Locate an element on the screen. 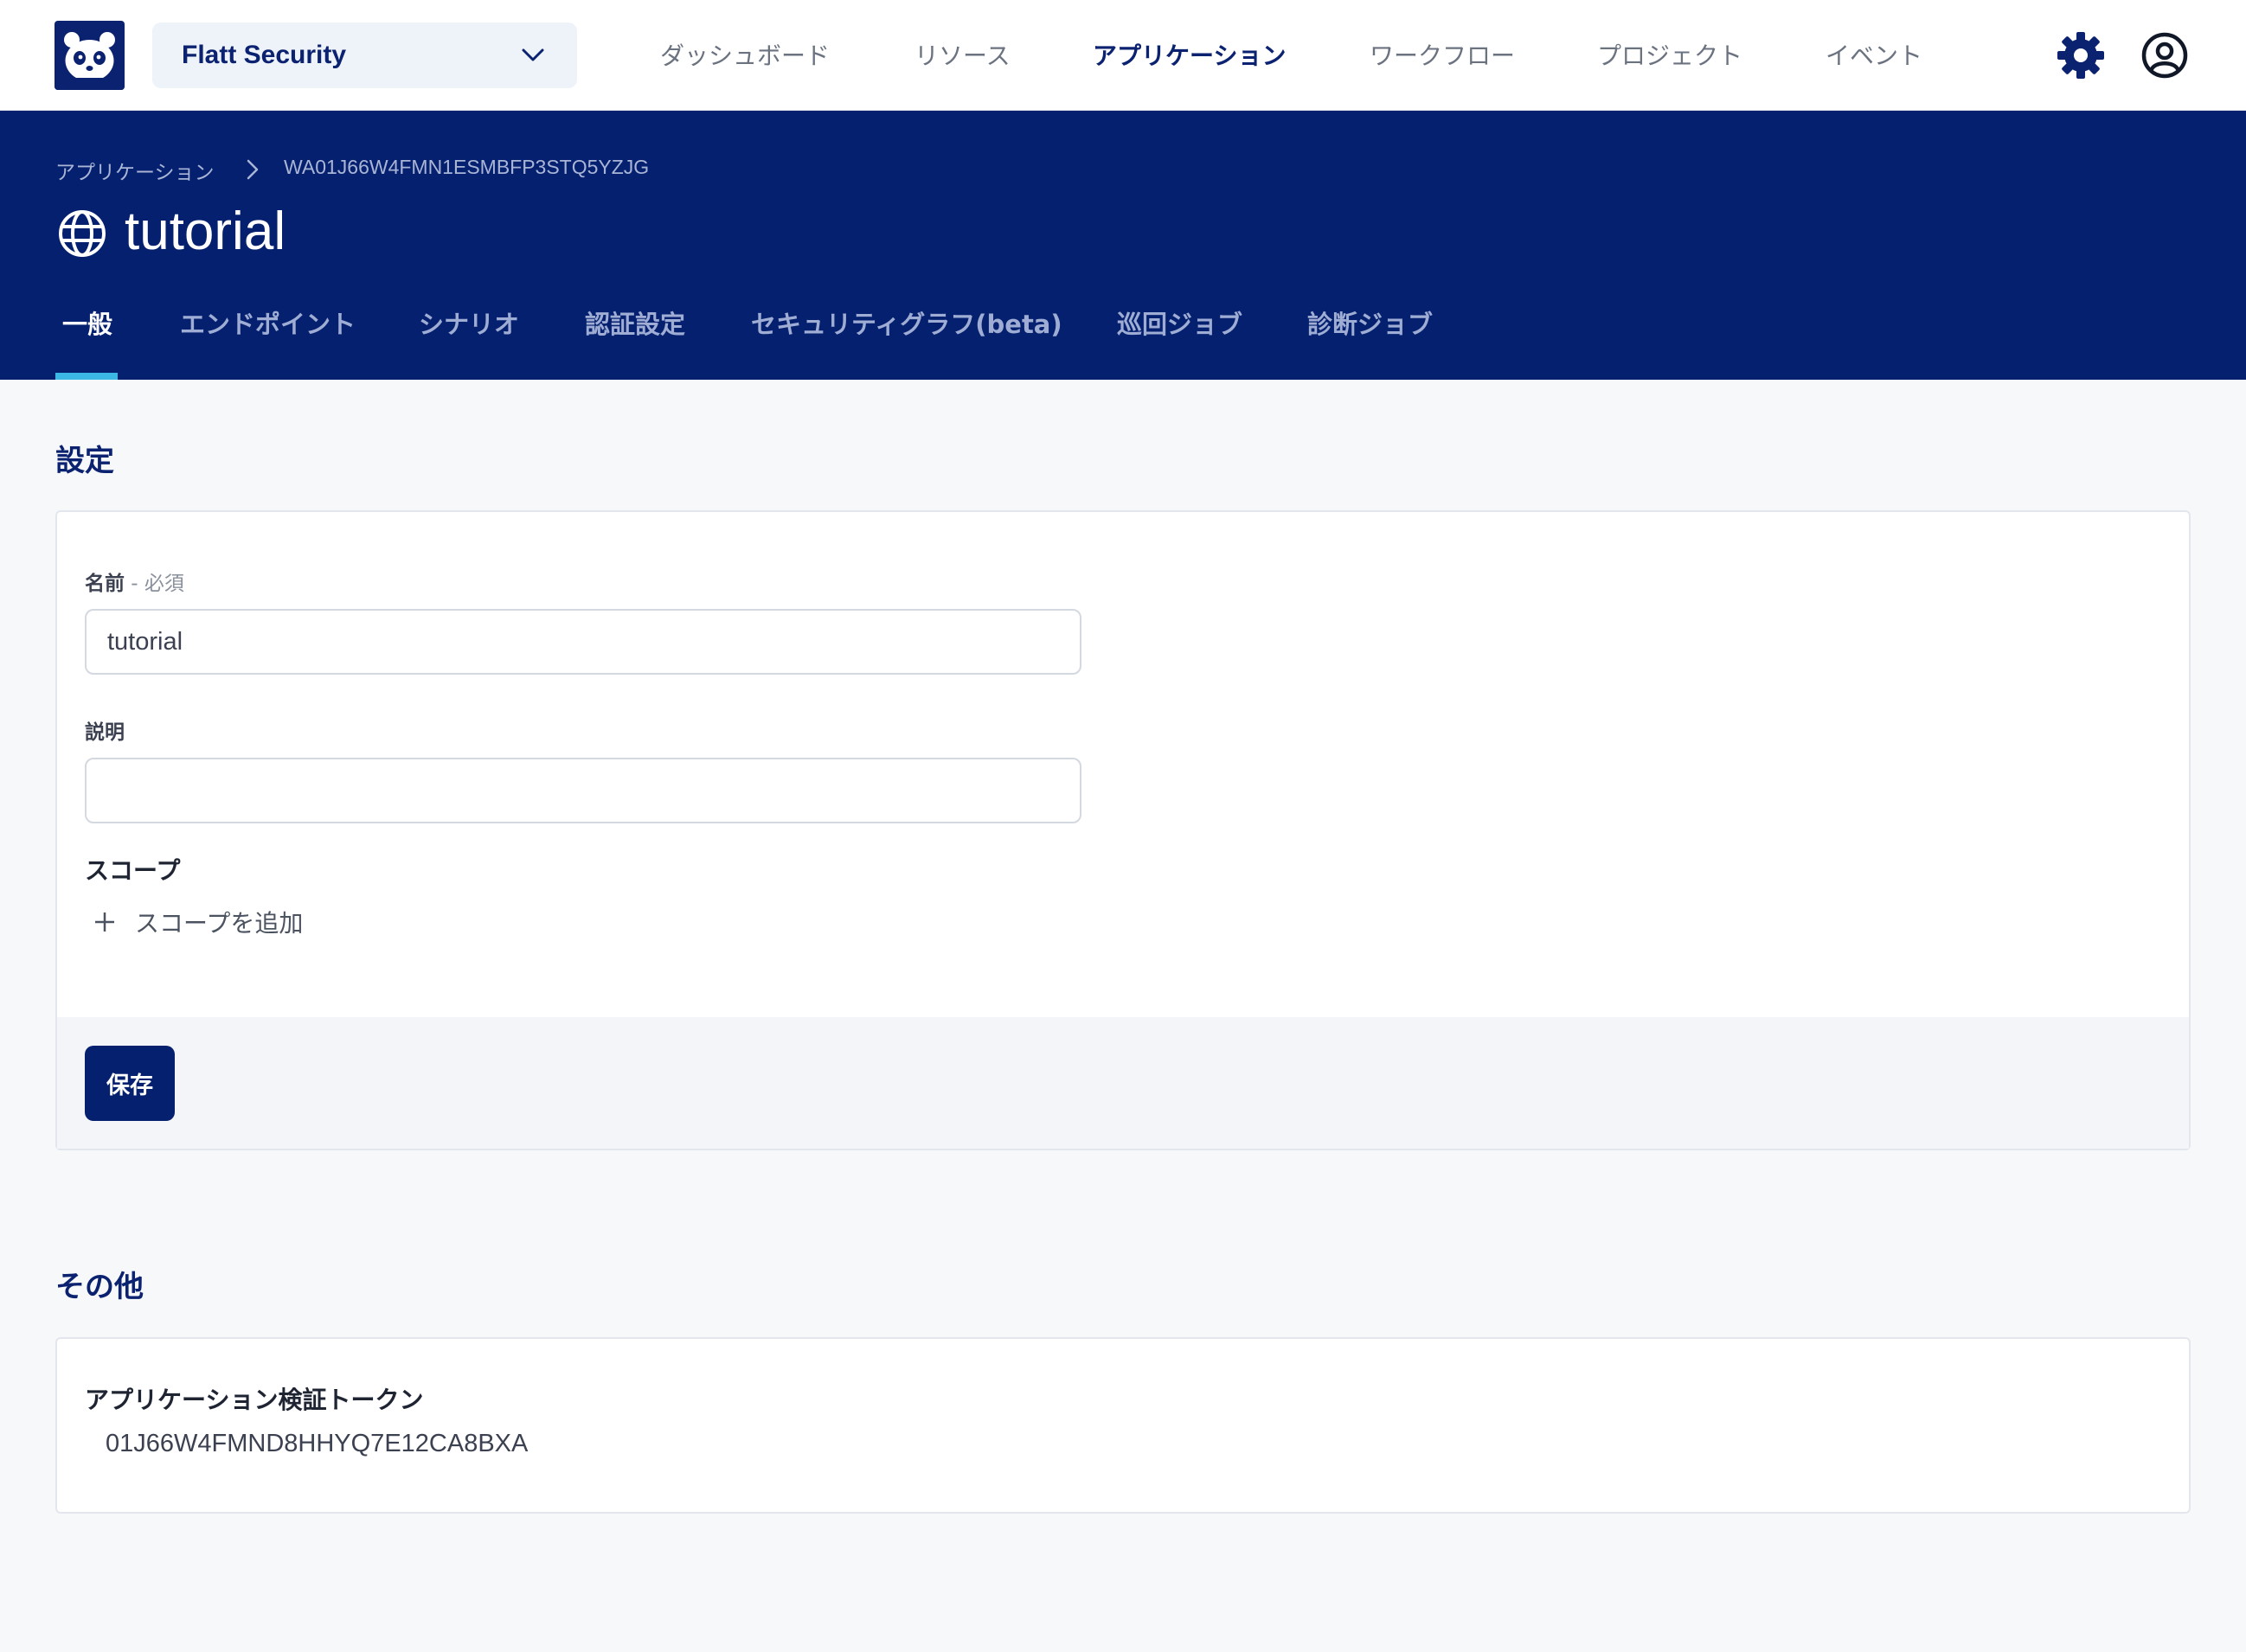 This screenshot has height=1652, width=2246. name-input: tutorial is located at coordinates (583, 642).